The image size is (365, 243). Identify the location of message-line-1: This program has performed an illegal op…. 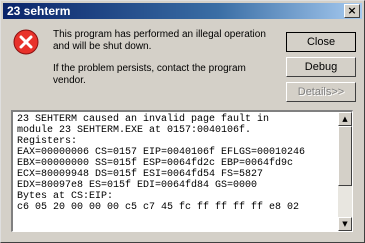
(159, 34).